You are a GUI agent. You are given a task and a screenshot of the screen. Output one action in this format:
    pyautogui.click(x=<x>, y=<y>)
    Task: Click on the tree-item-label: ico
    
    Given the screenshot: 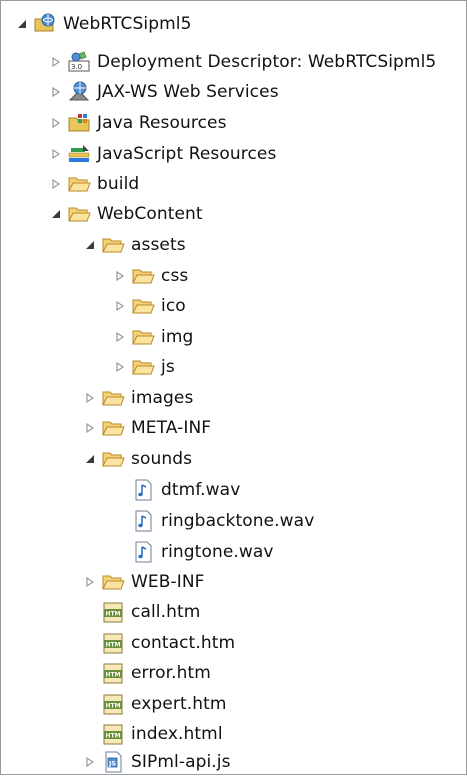 What is the action you would take?
    pyautogui.click(x=173, y=306)
    